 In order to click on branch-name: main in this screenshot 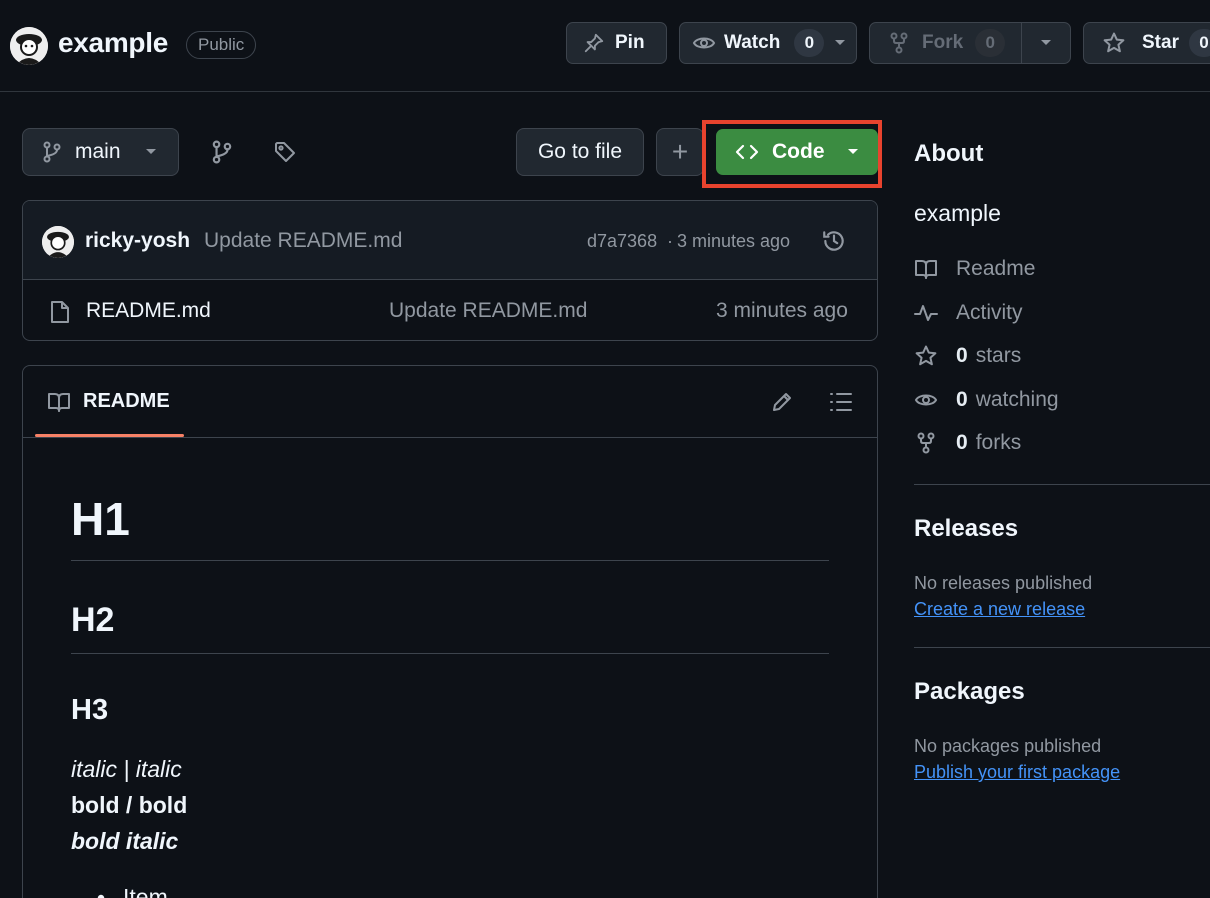, I will do `click(98, 151)`.